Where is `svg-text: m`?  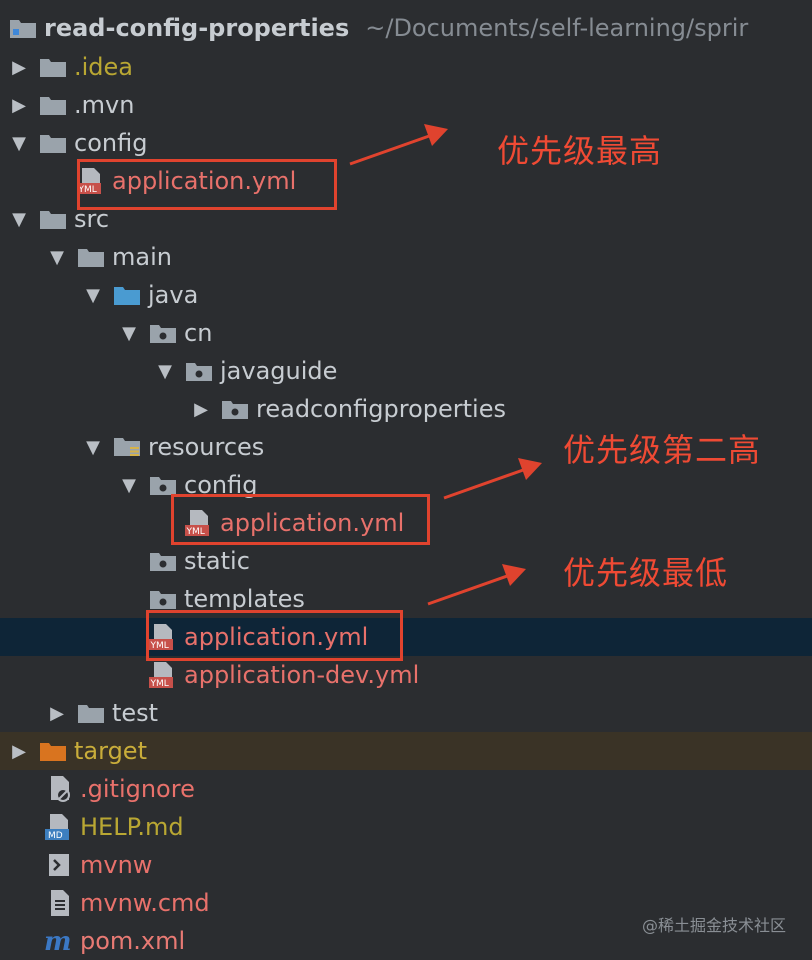
svg-text: m is located at coordinates (58, 941).